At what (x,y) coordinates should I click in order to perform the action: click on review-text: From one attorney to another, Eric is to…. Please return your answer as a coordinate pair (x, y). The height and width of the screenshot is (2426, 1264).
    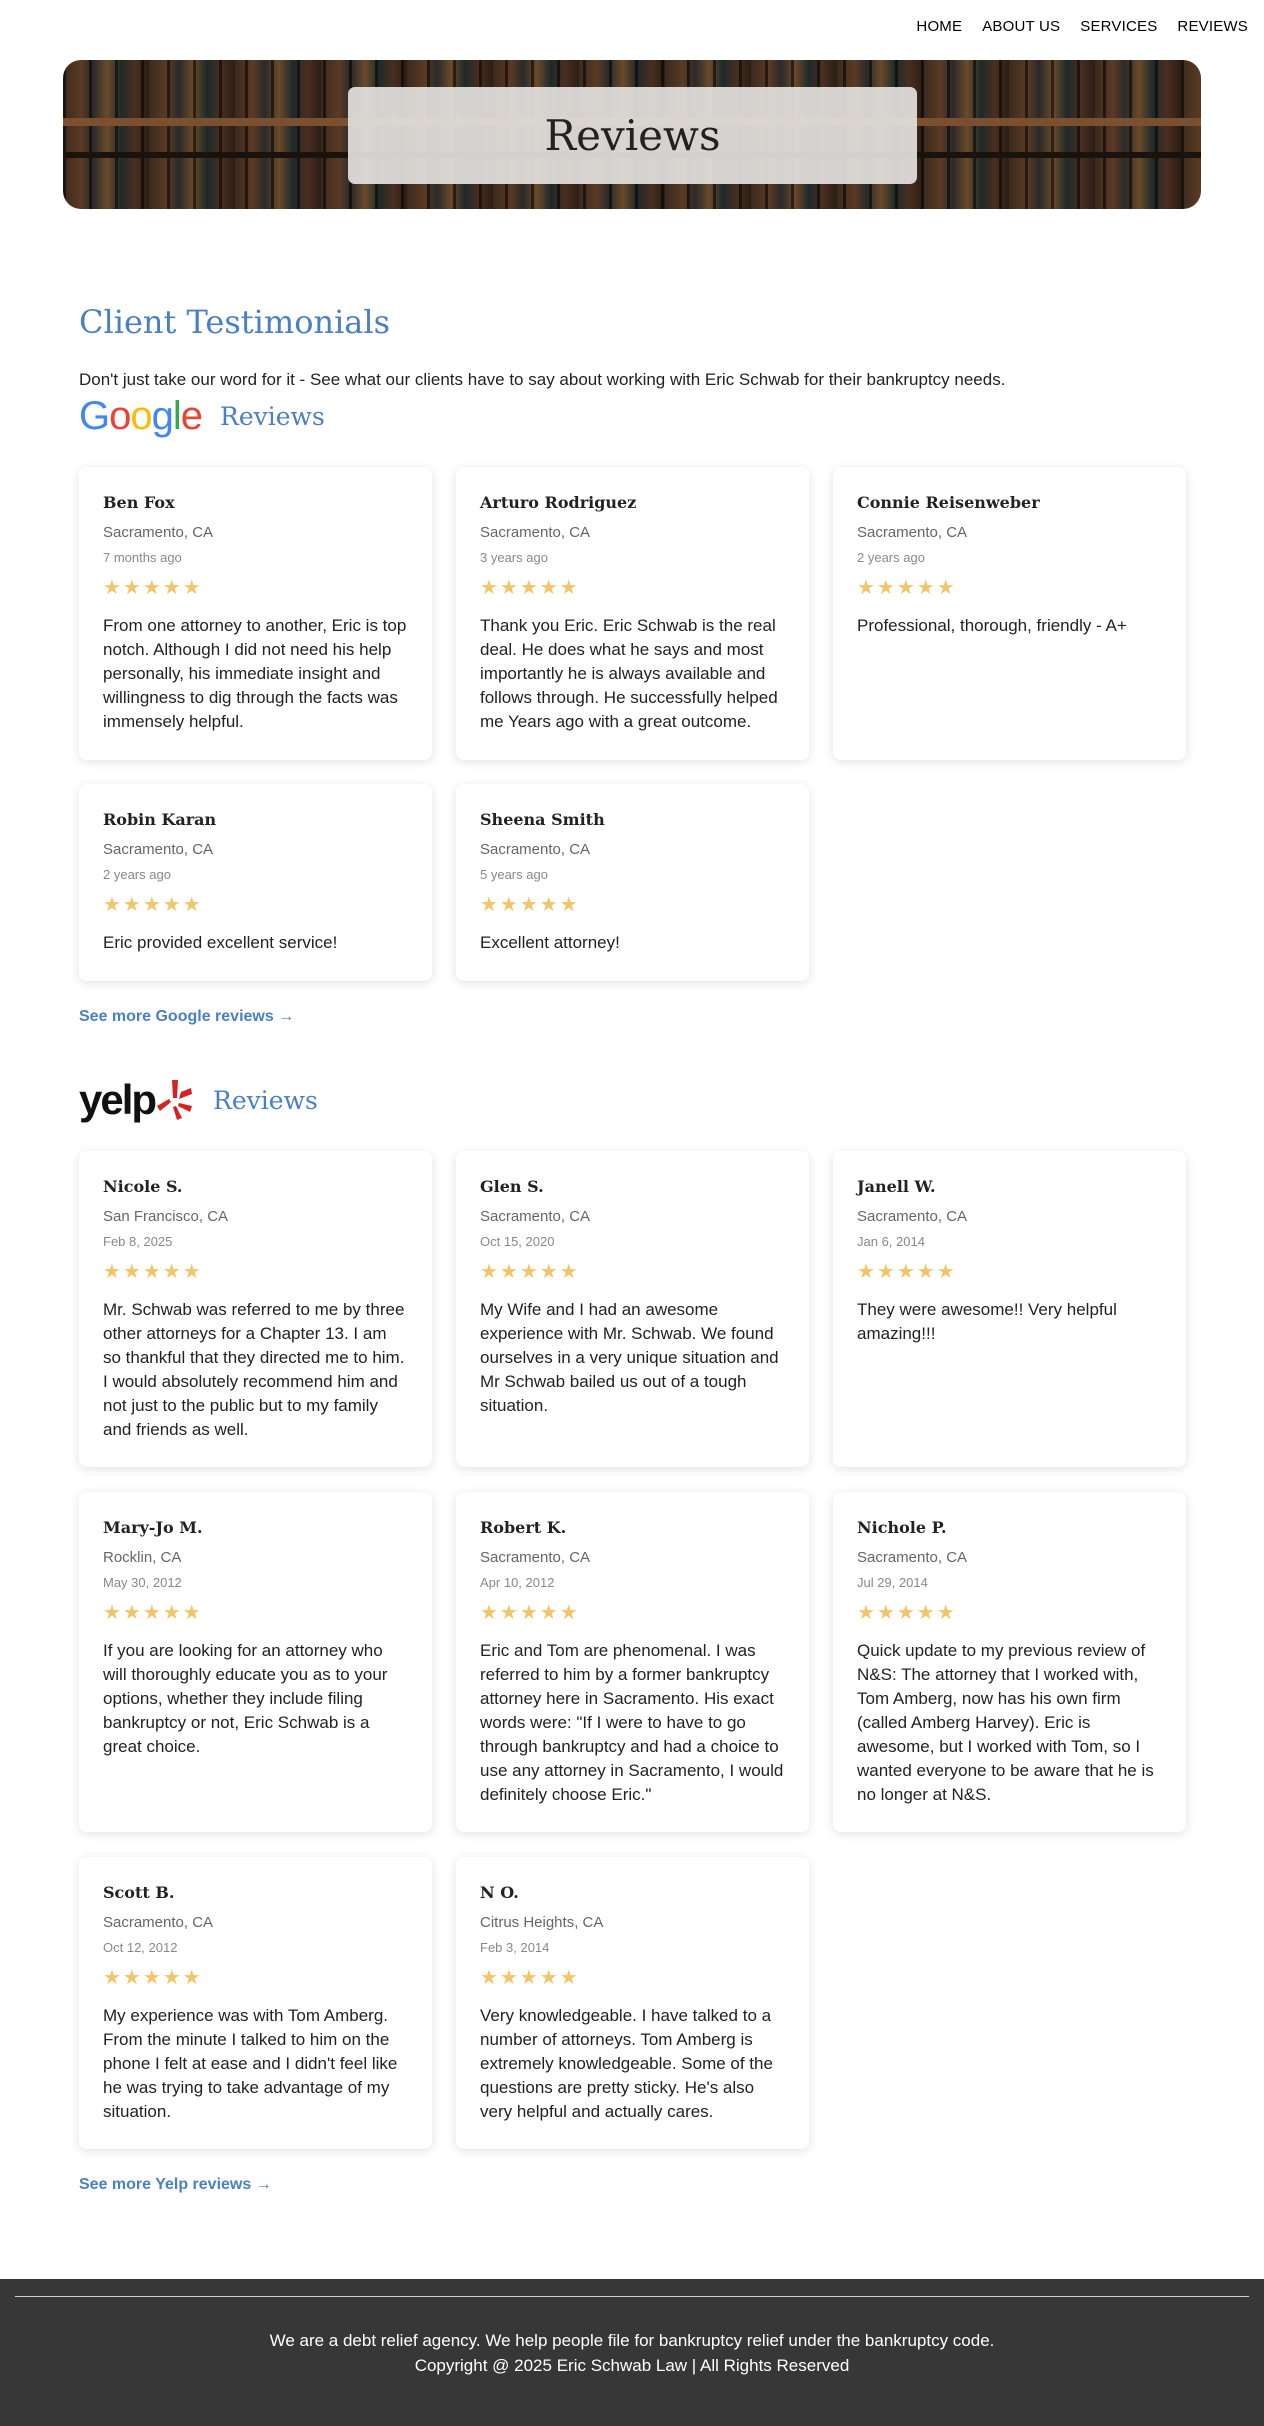
    Looking at the image, I should click on (255, 673).